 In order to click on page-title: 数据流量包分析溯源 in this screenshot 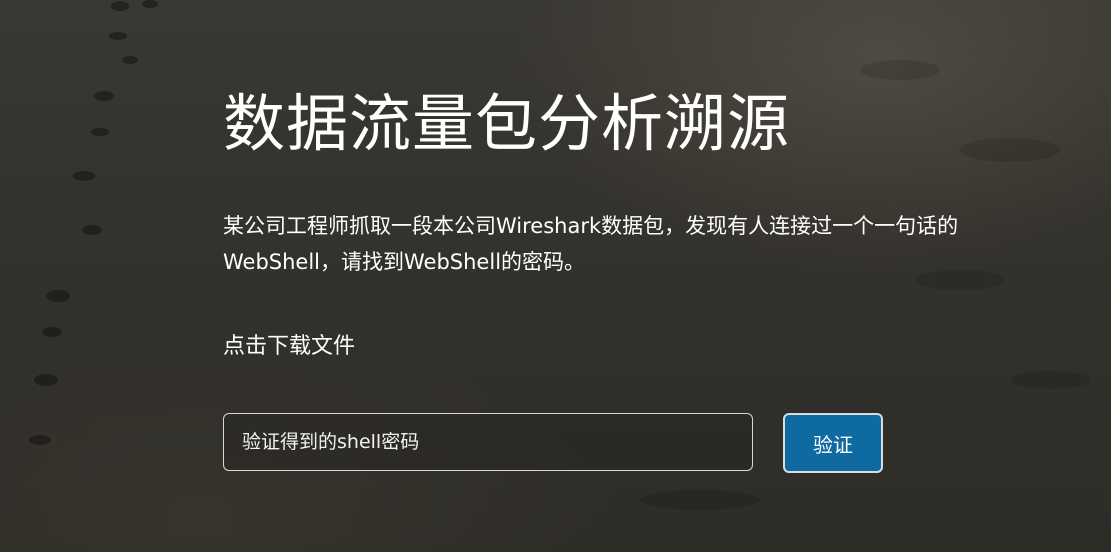, I will do `click(507, 123)`.